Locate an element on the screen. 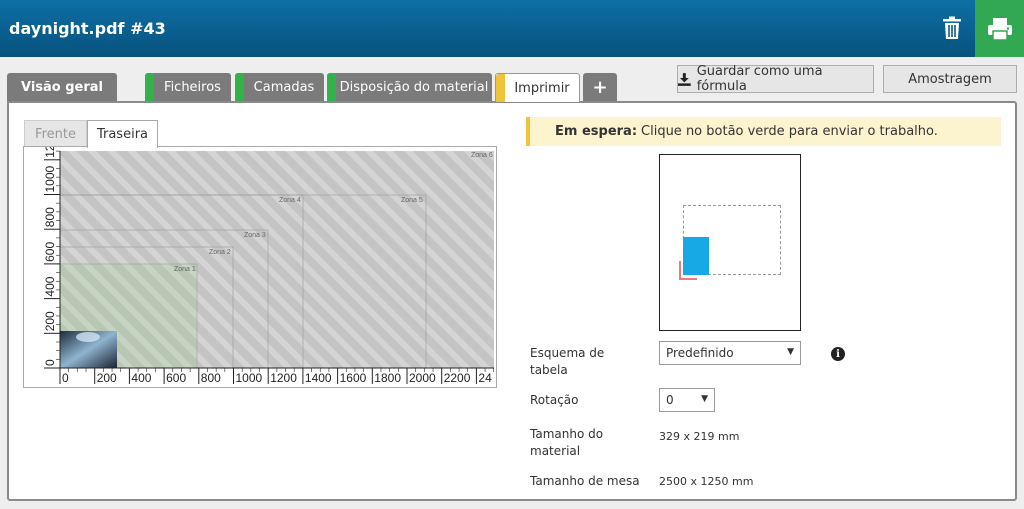 The image size is (1024, 509). x-tick-label: 2200 is located at coordinates (457, 378).